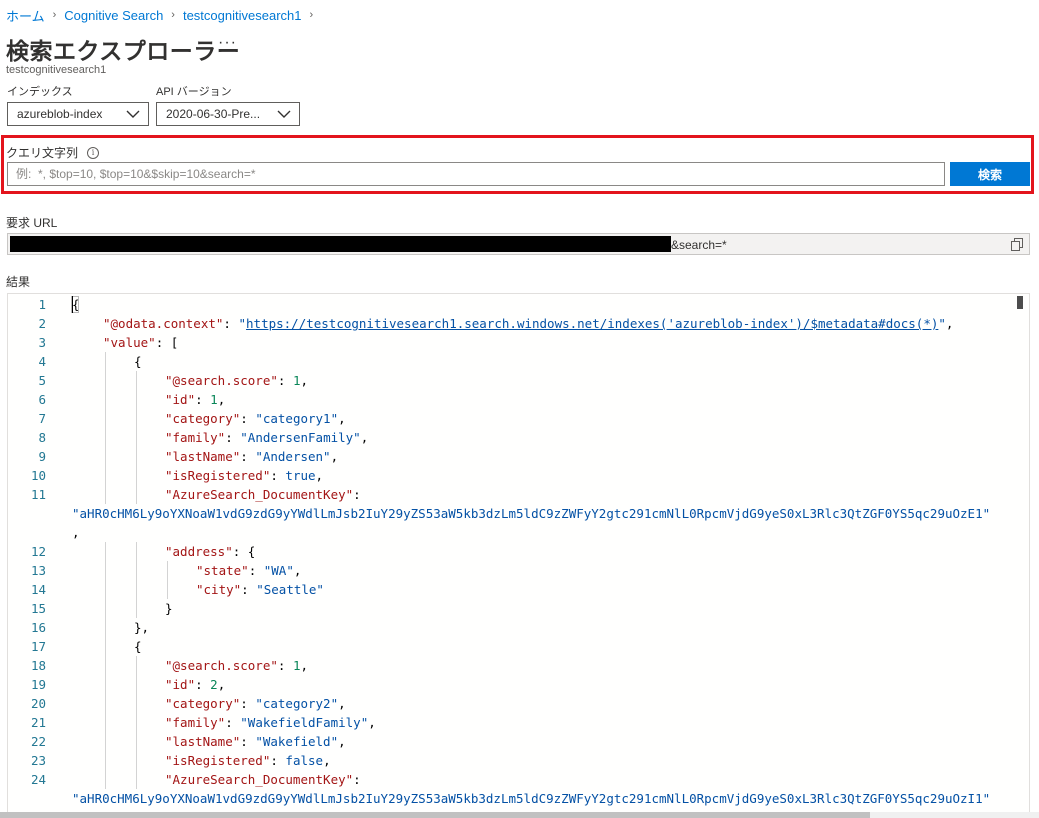  Describe the element at coordinates (255, 703) in the screenshot. I see `code-text: "category": "category2",` at that location.